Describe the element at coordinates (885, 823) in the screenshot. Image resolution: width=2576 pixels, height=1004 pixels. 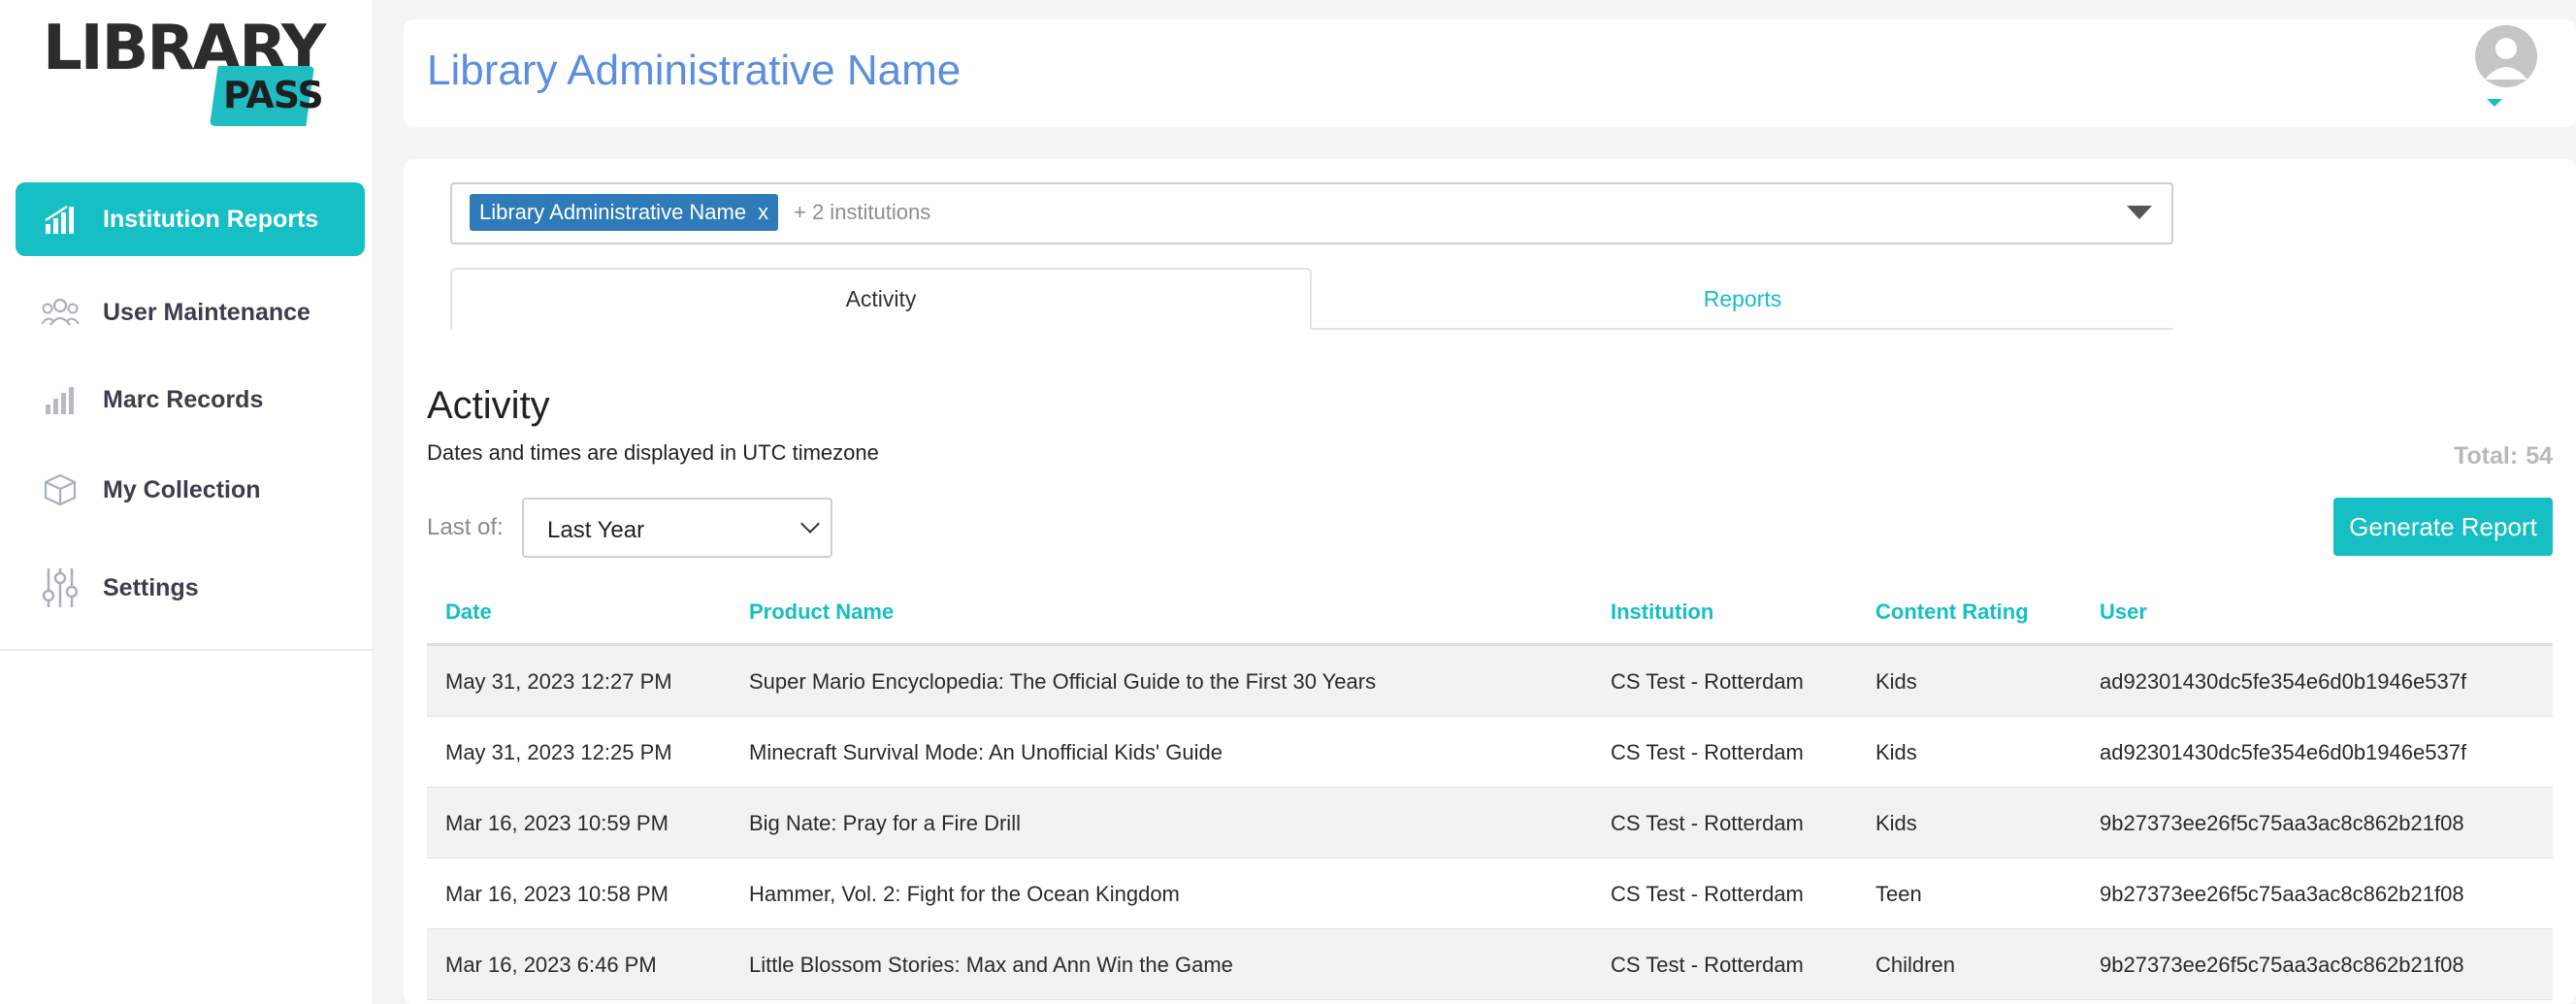
I see `cell-product-name: Big Nate: Pray for a Fire Drill` at that location.